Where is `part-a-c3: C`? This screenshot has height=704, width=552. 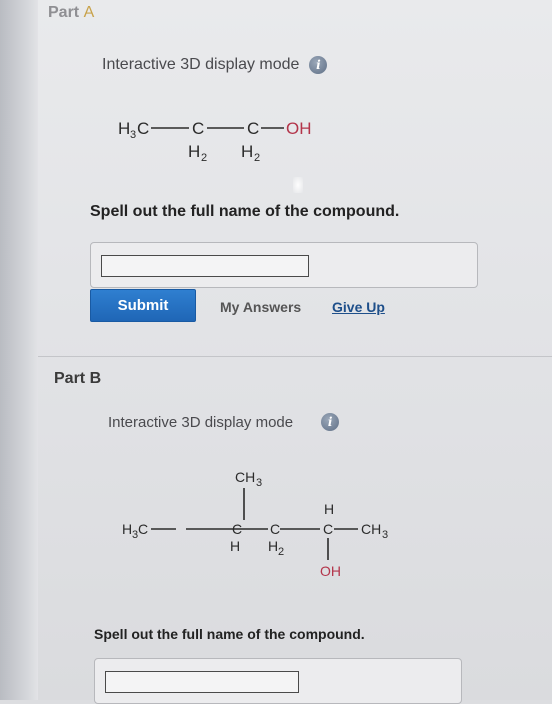
part-a-c3: C is located at coordinates (253, 128).